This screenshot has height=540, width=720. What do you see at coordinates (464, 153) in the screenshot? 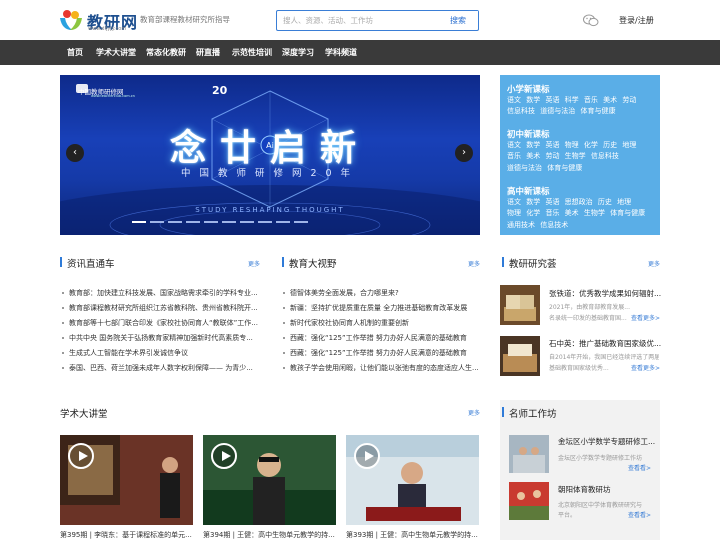
I see `banner-next-button: ›` at bounding box center [464, 153].